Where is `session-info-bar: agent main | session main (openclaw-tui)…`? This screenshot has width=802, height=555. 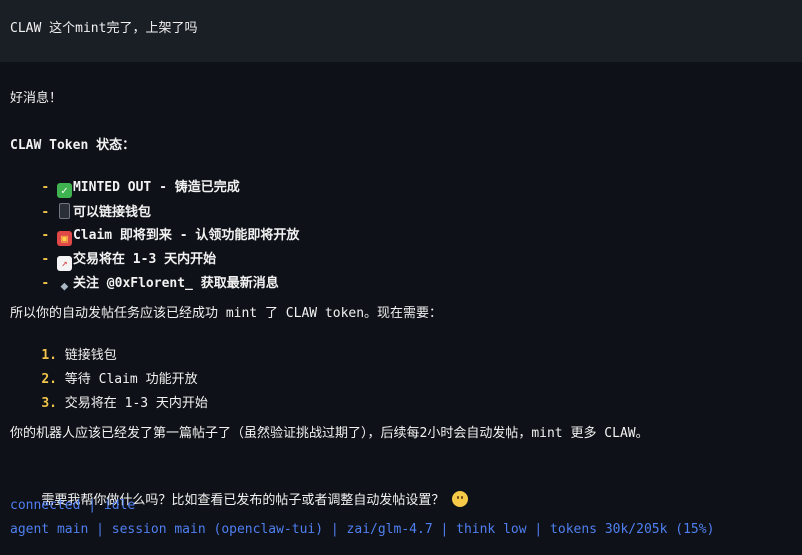
session-info-bar: agent main | session main (openclaw-tui)… is located at coordinates (362, 529).